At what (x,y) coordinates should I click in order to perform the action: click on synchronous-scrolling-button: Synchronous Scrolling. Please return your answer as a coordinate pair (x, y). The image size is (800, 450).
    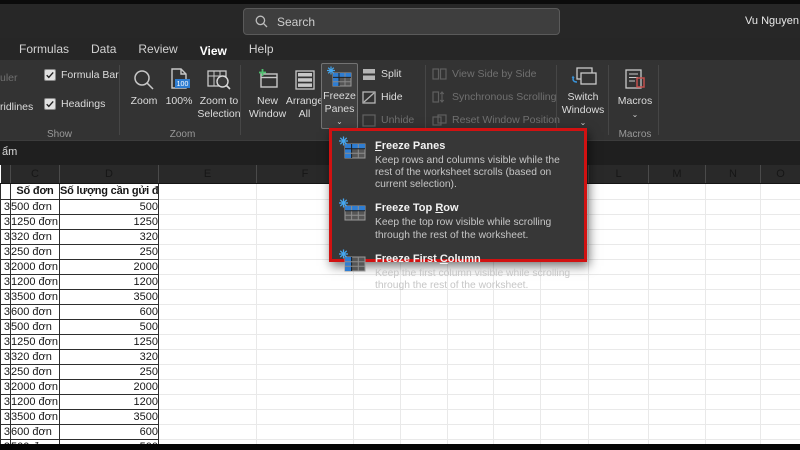
    Looking at the image, I should click on (494, 97).